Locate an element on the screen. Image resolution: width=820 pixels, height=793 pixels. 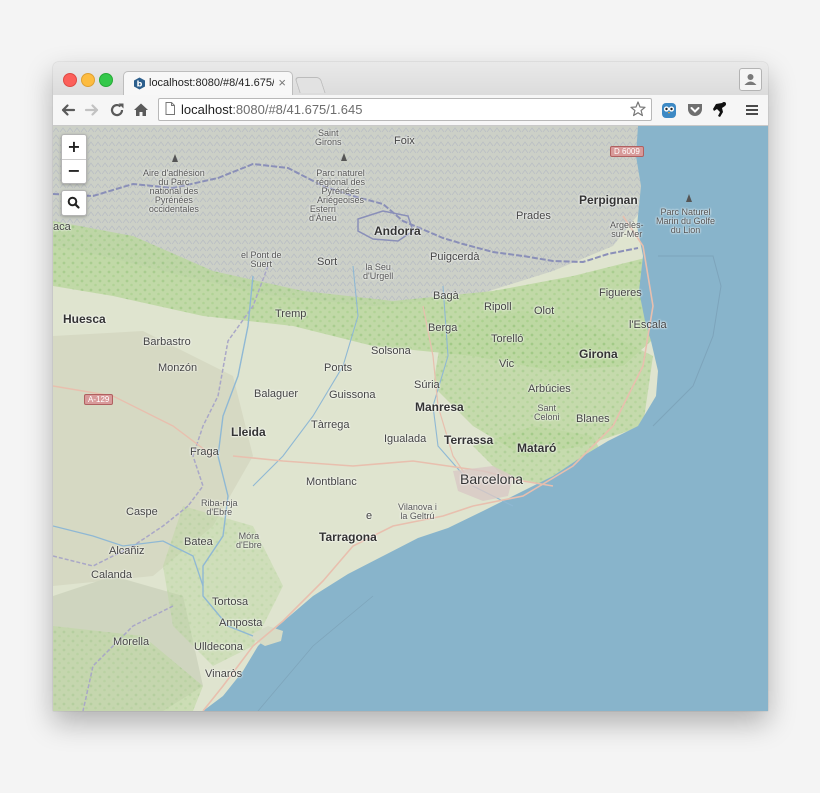
pocket-extension-icon is located at coordinates (695, 110).